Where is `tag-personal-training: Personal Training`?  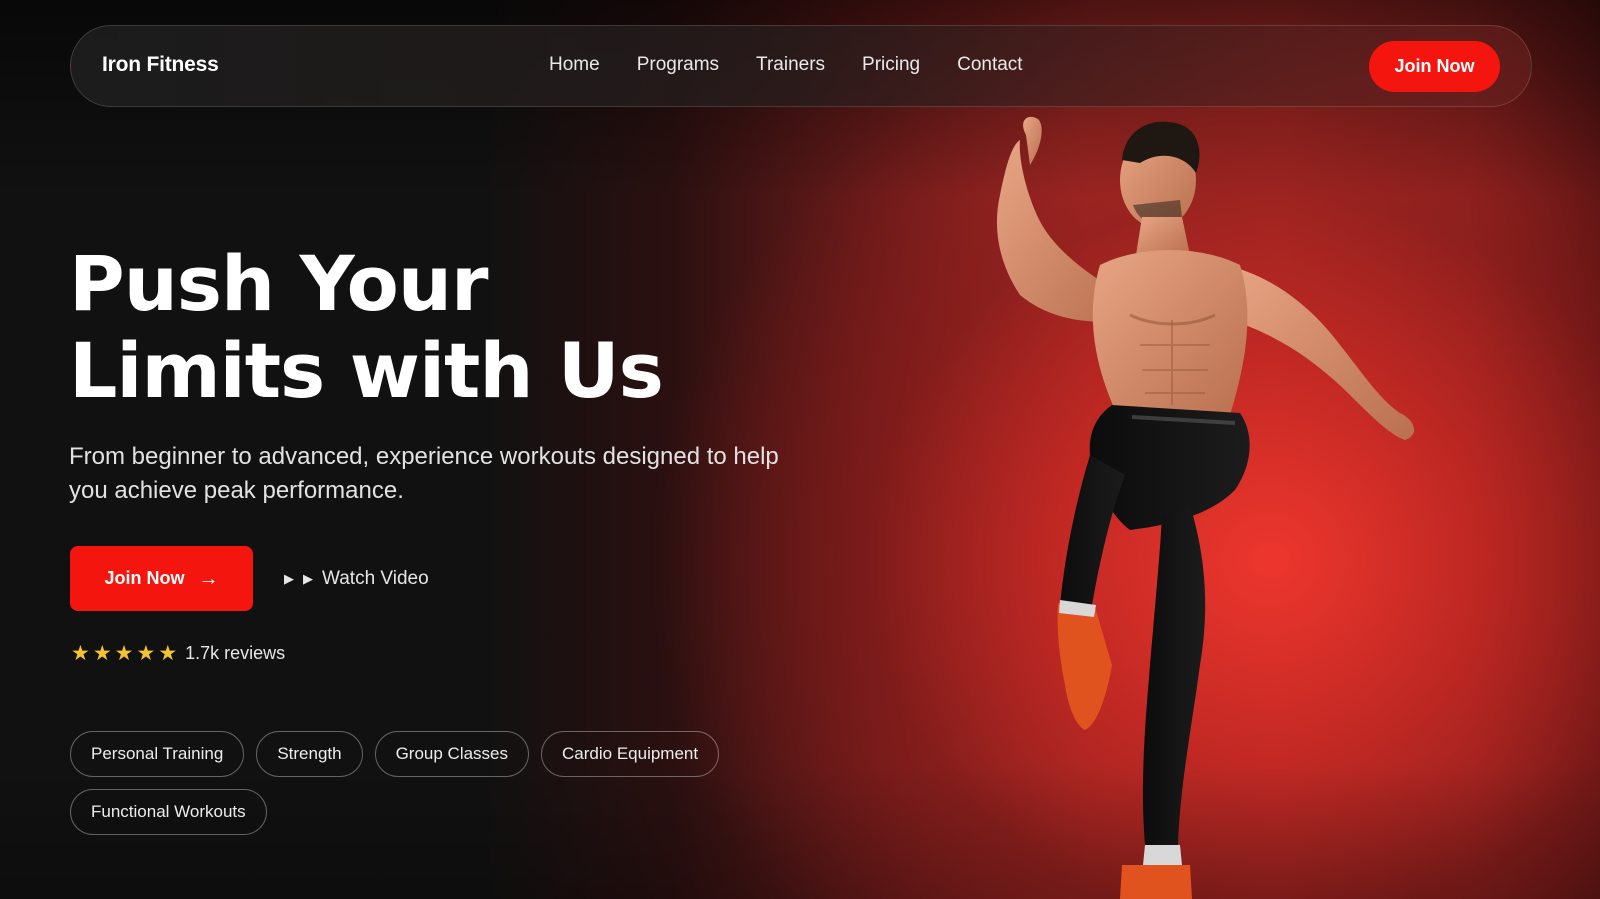
tag-personal-training: Personal Training is located at coordinates (157, 754).